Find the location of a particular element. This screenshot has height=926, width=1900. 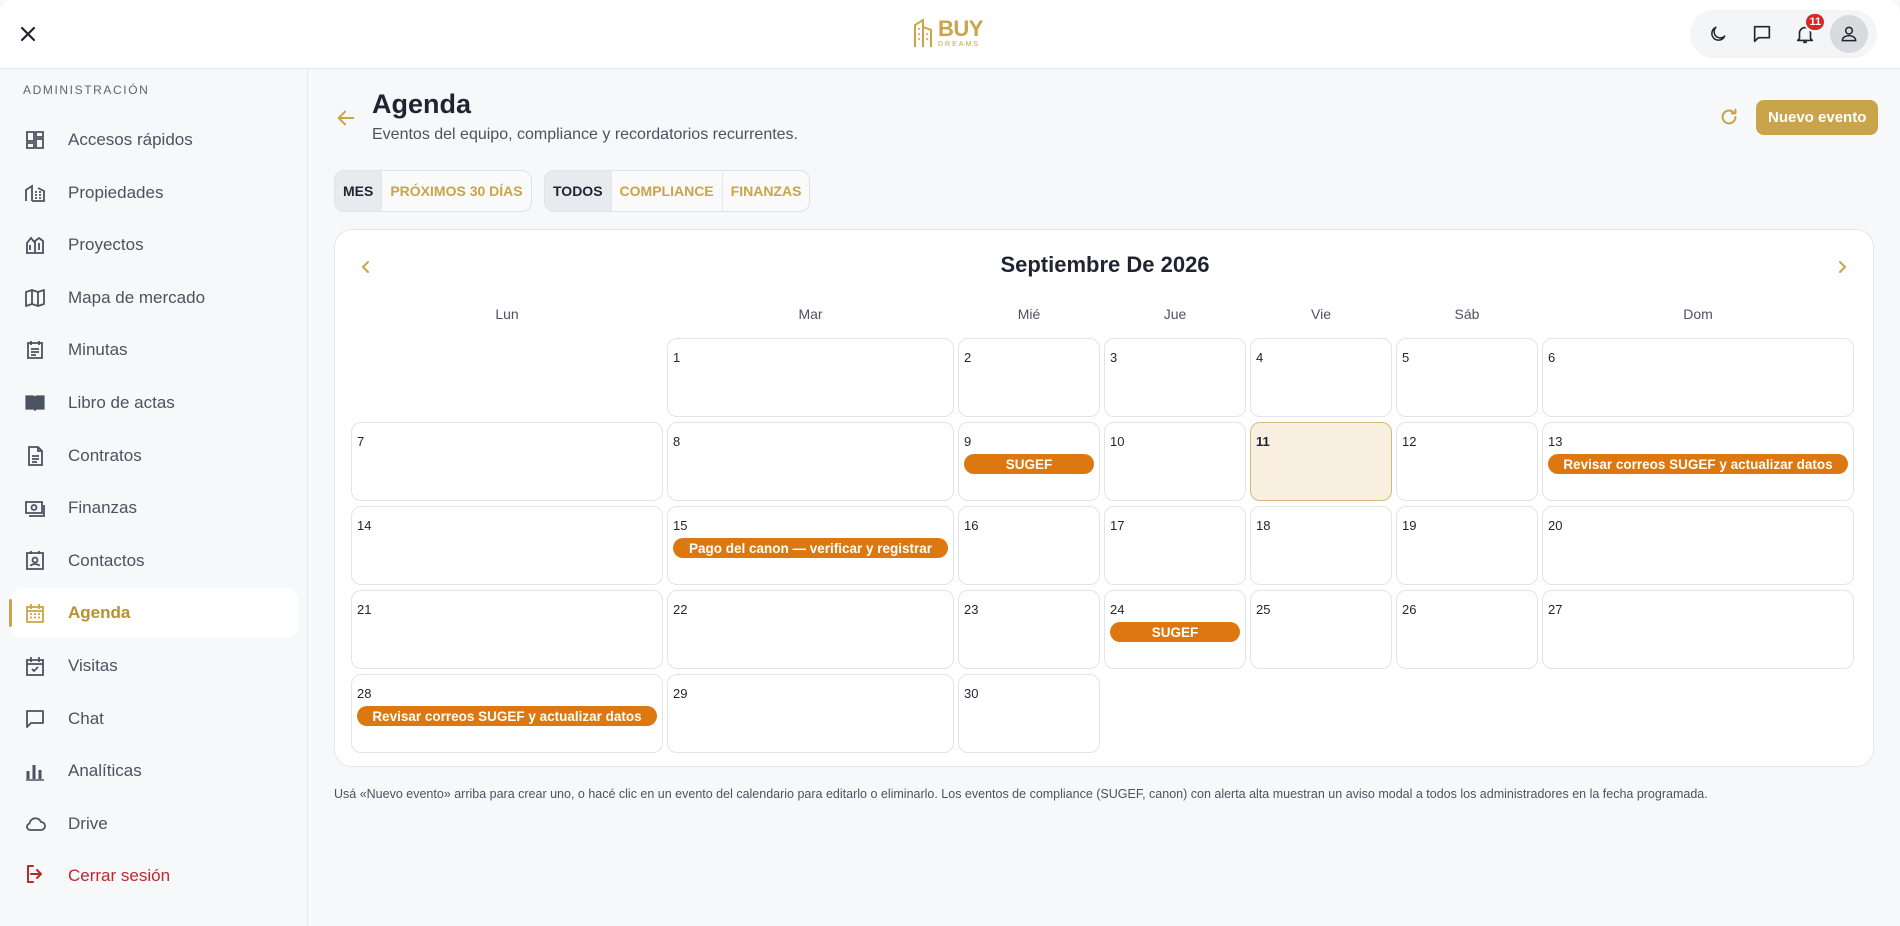

calendar-day-cell: 1 is located at coordinates (810, 377).